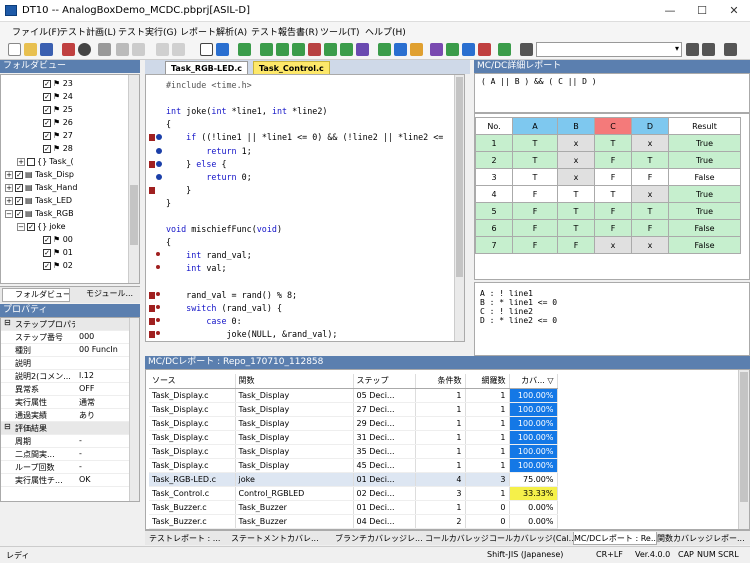 Image resolution: width=750 pixels, height=563 pixels. What do you see at coordinates (31, 161) in the screenshot?
I see `tree-checkbox` at bounding box center [31, 161].